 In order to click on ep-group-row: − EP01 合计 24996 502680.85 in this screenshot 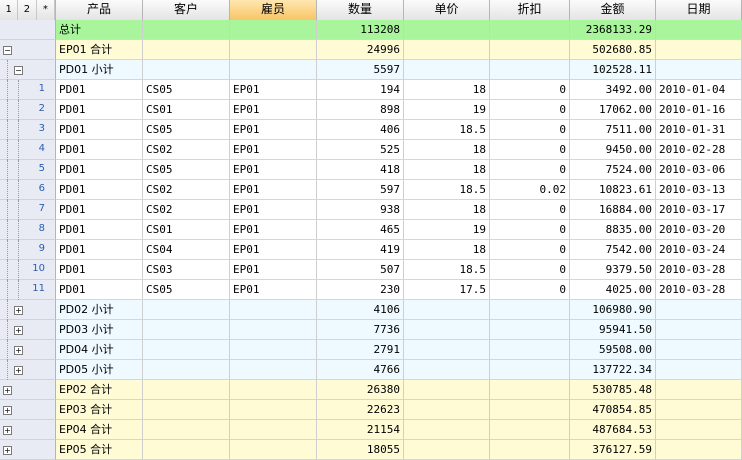, I will do `click(371, 50)`.